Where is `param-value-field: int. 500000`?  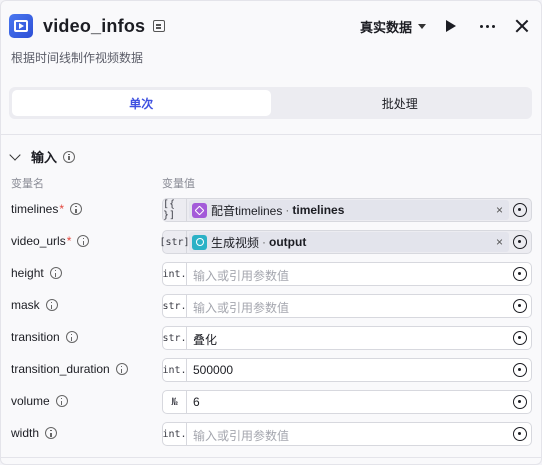 param-value-field: int. 500000 is located at coordinates (347, 370).